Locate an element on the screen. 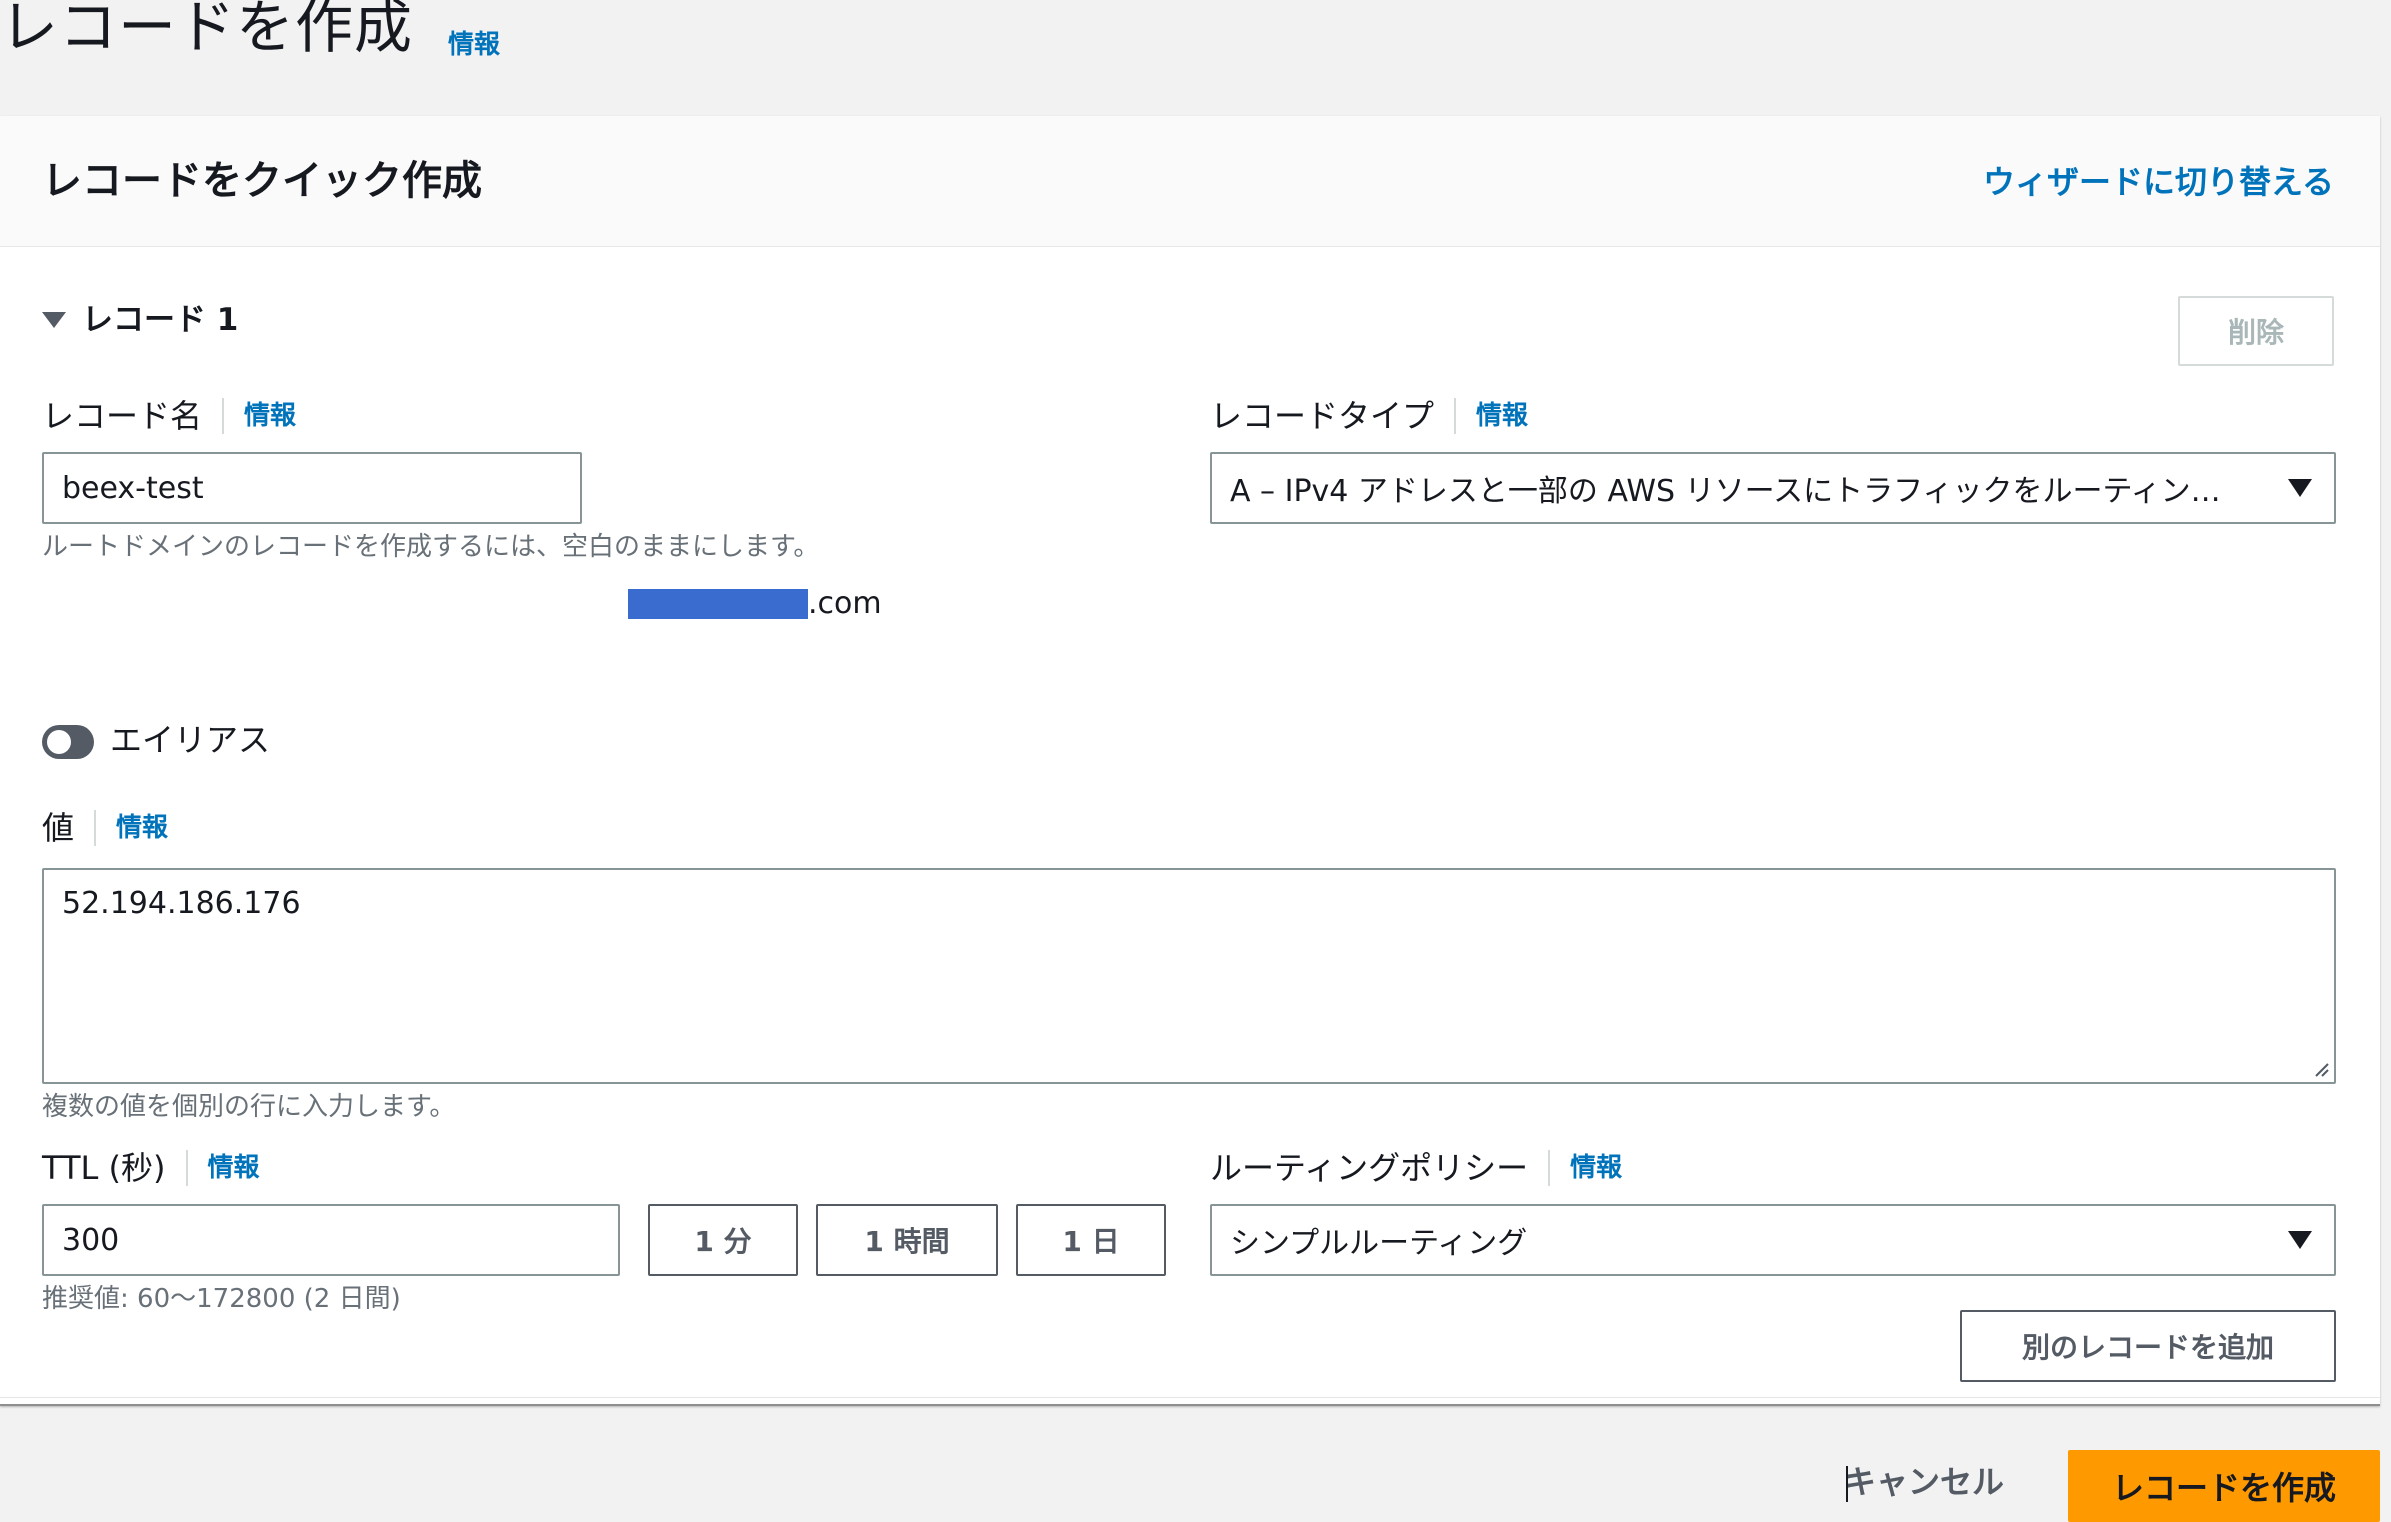 The width and height of the screenshot is (2391, 1522). value-textarea: 52.194.186.176 is located at coordinates (1189, 976).